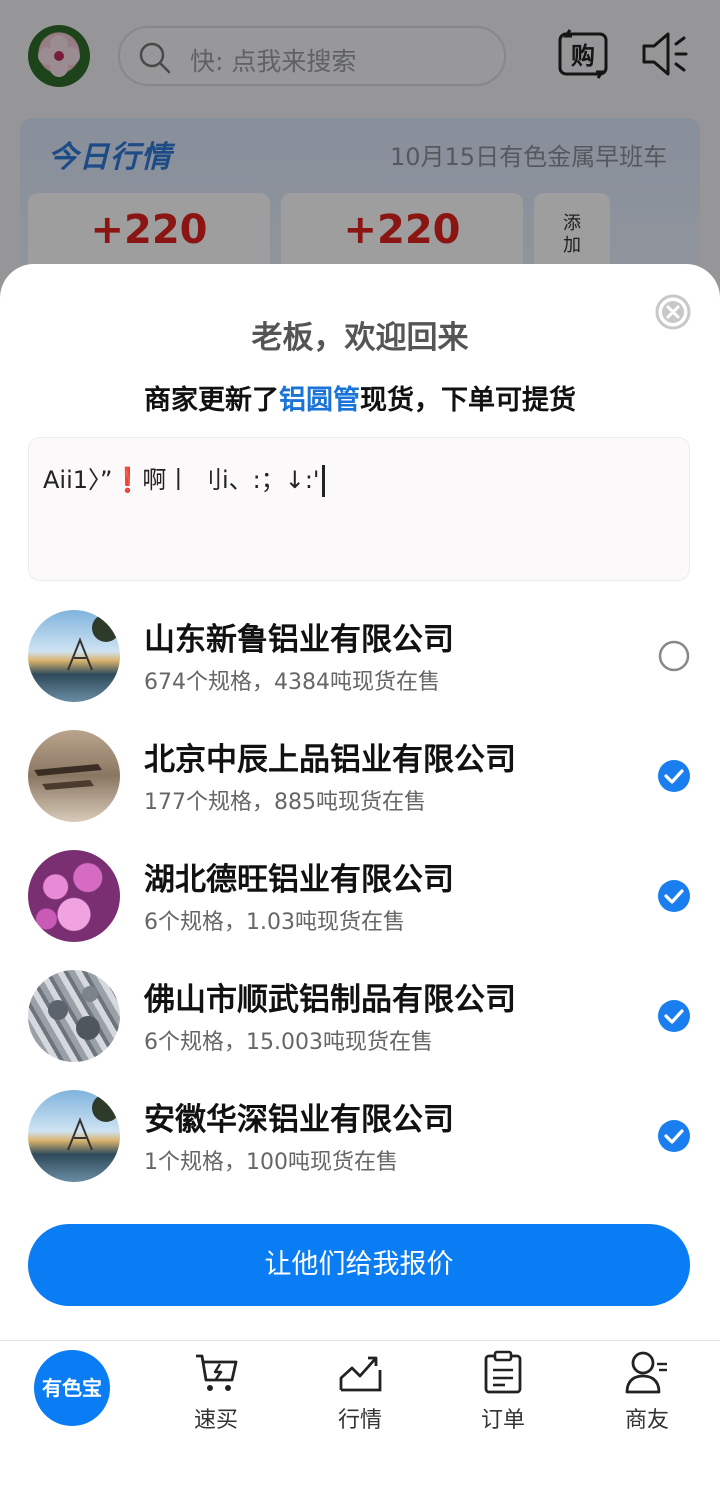 The height and width of the screenshot is (1512, 720). What do you see at coordinates (468, 400) in the screenshot?
I see `subtitle-suffix: 现货，下单可提货` at bounding box center [468, 400].